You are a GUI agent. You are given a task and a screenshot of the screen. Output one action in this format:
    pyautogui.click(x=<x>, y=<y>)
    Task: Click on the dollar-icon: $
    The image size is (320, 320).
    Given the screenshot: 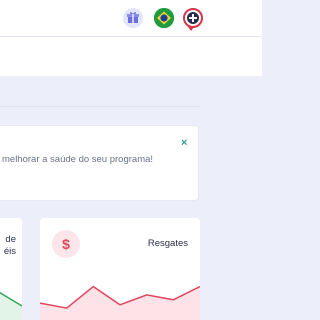 What is the action you would take?
    pyautogui.click(x=66, y=244)
    